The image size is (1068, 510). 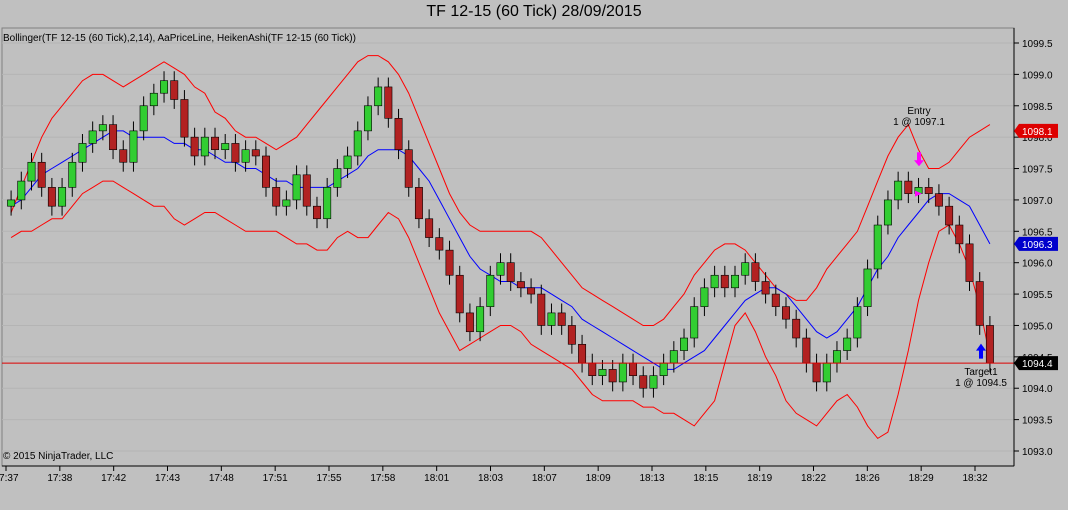 I want to click on x-tick-label: 17:42, so click(x=113, y=478).